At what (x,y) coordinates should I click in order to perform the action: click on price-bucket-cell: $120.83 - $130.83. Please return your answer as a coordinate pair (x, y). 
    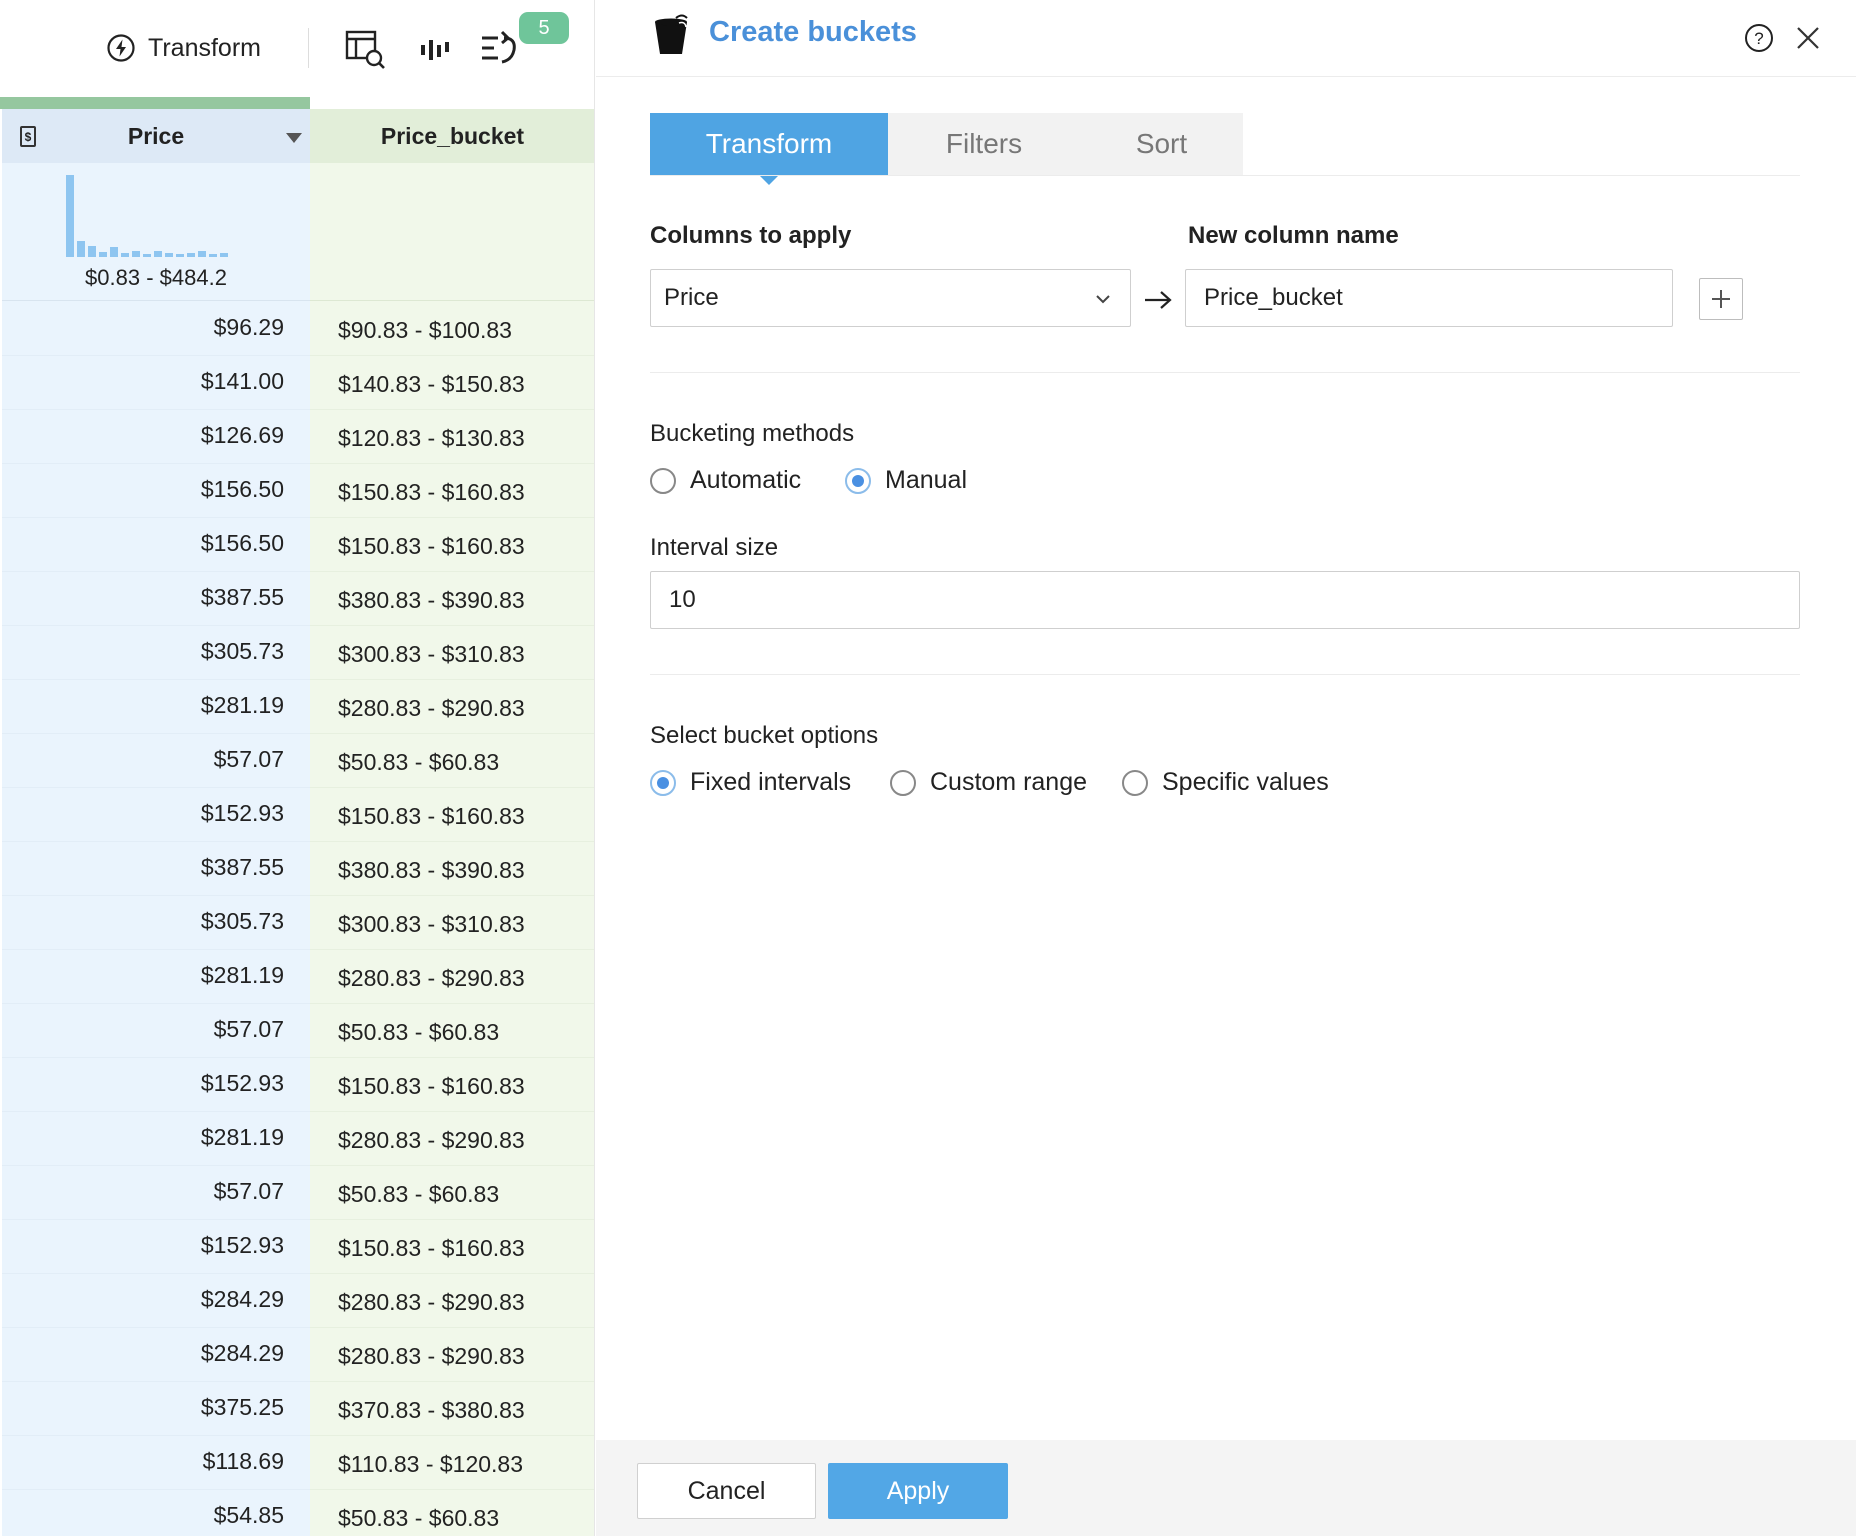
    Looking at the image, I should click on (431, 438).